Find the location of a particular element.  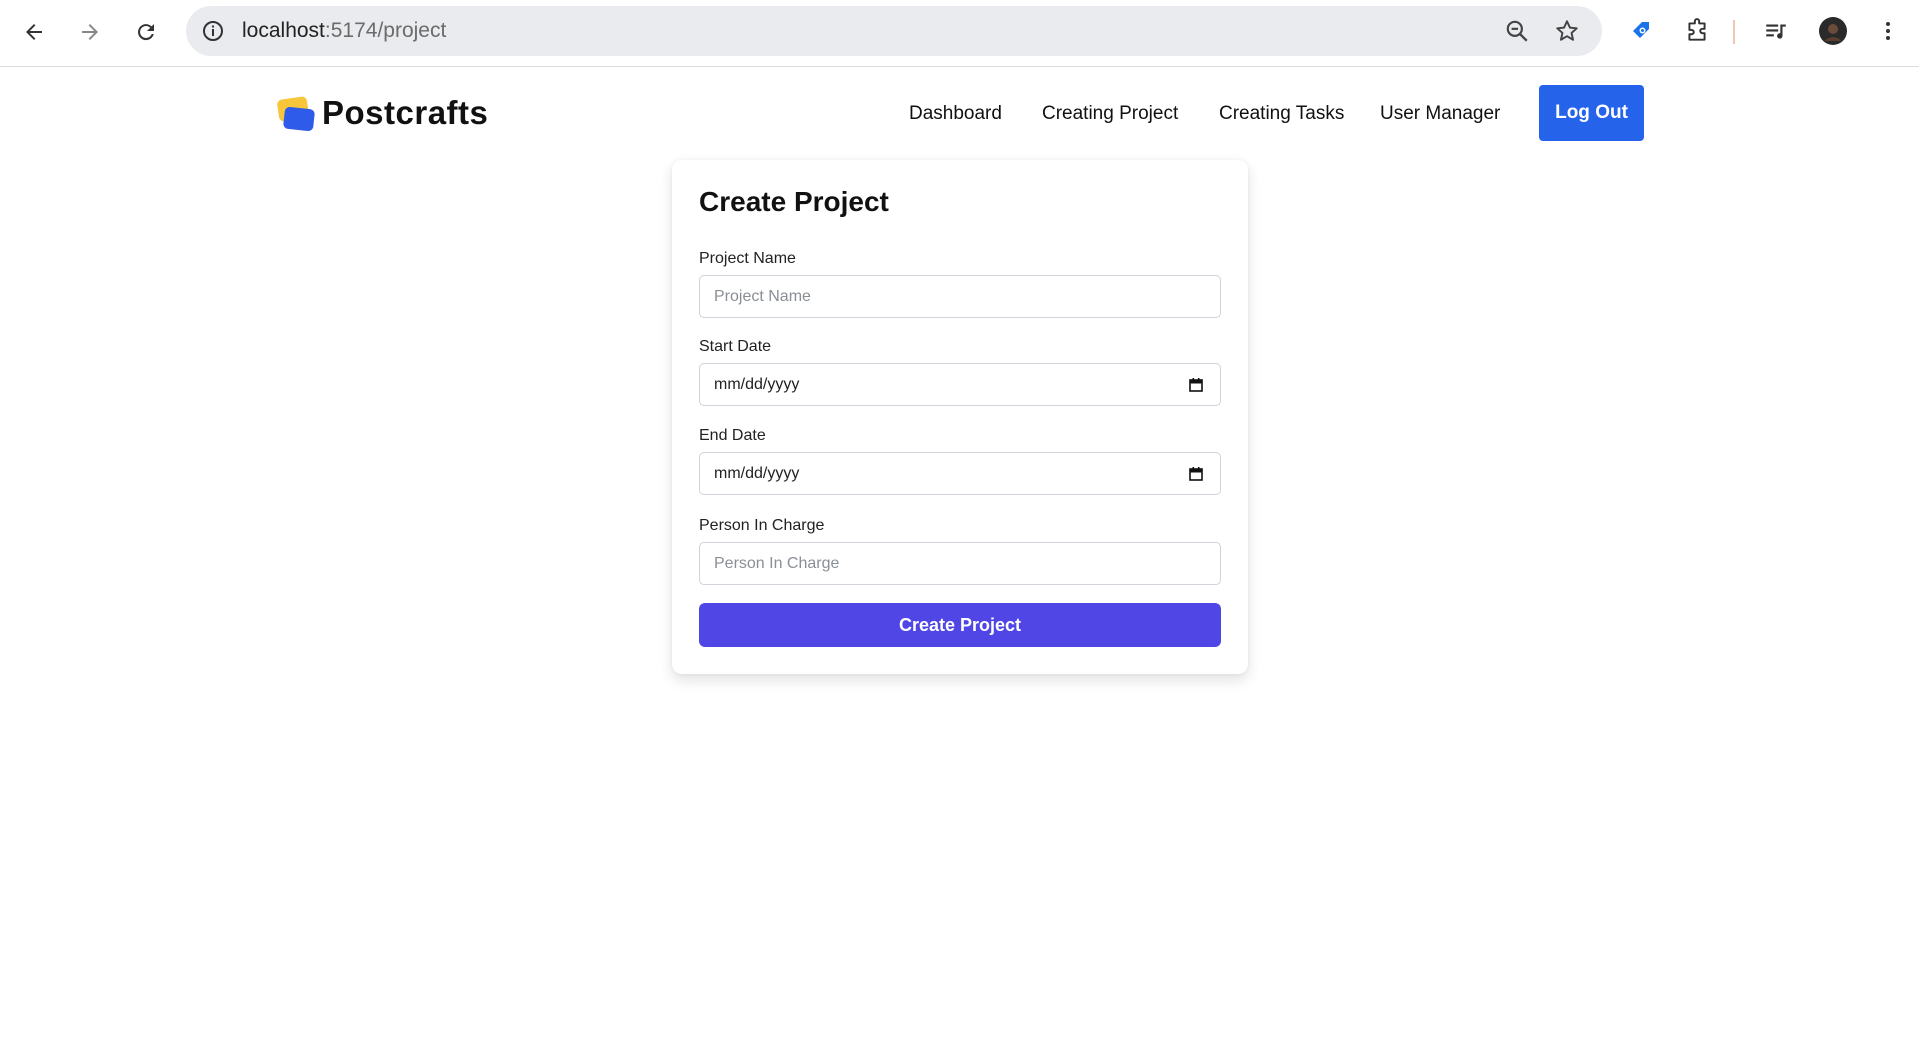

project-name-input: Project Name is located at coordinates (960, 296).